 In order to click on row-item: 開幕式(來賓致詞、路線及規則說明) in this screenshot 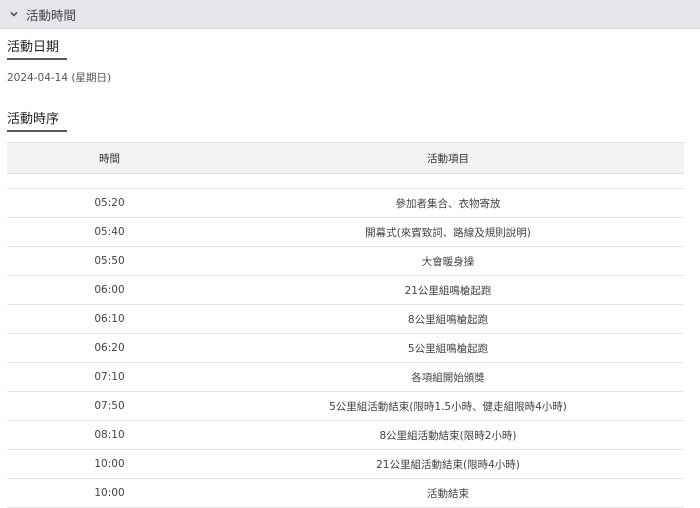, I will do `click(448, 232)`.